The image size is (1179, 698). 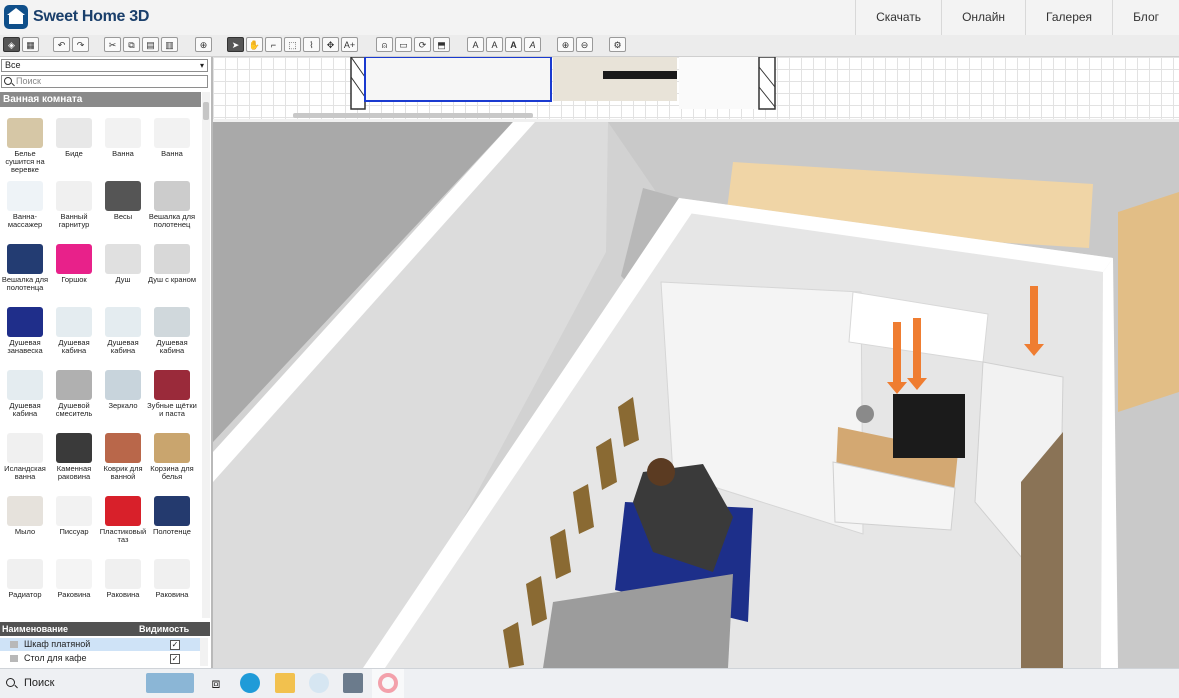 I want to click on create-rooms-icon: ⬚, so click(x=292, y=44).